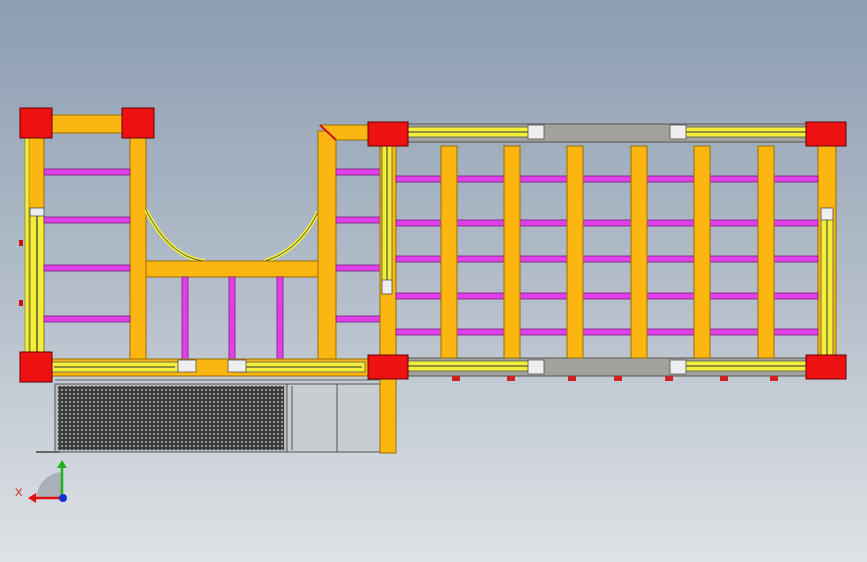  I want to click on x-axis-label: X, so click(19, 493).